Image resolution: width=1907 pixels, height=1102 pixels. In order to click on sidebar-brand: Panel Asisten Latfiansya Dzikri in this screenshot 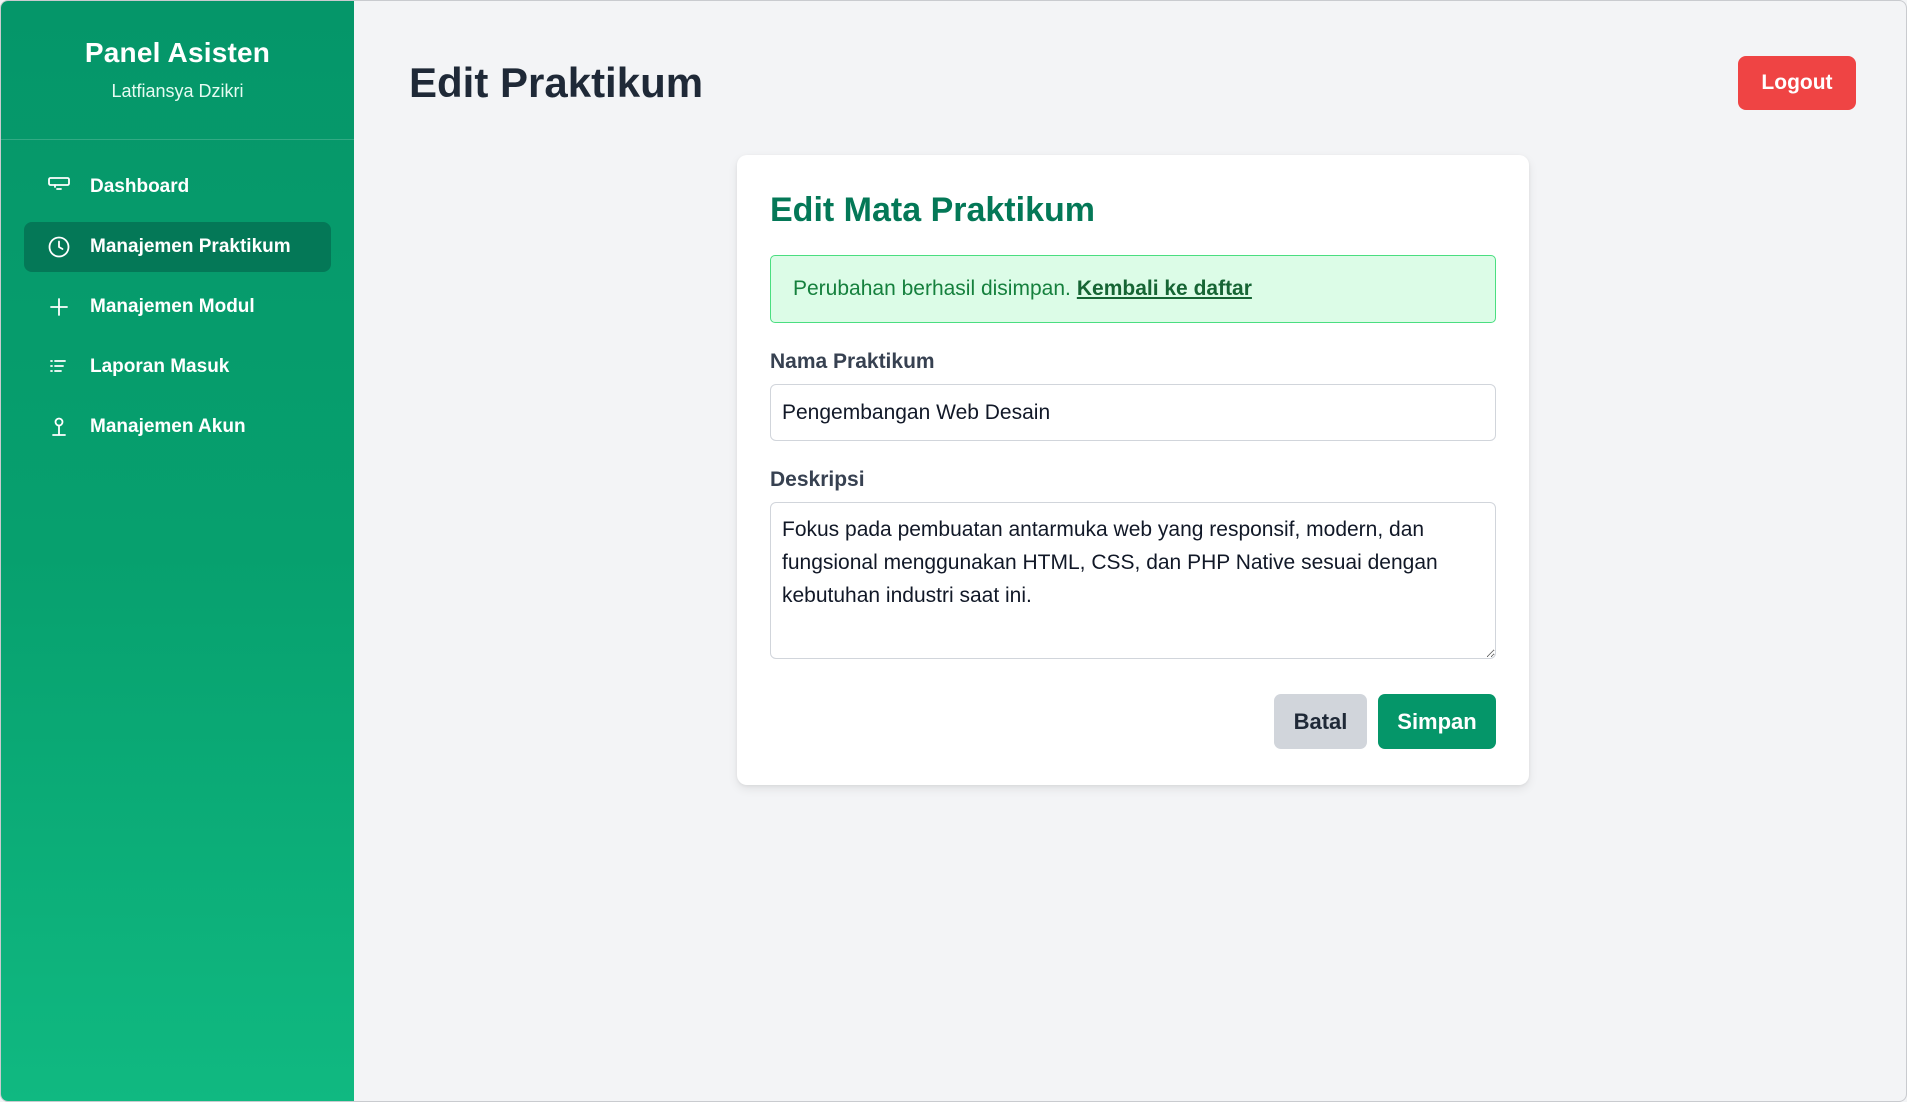, I will do `click(177, 70)`.